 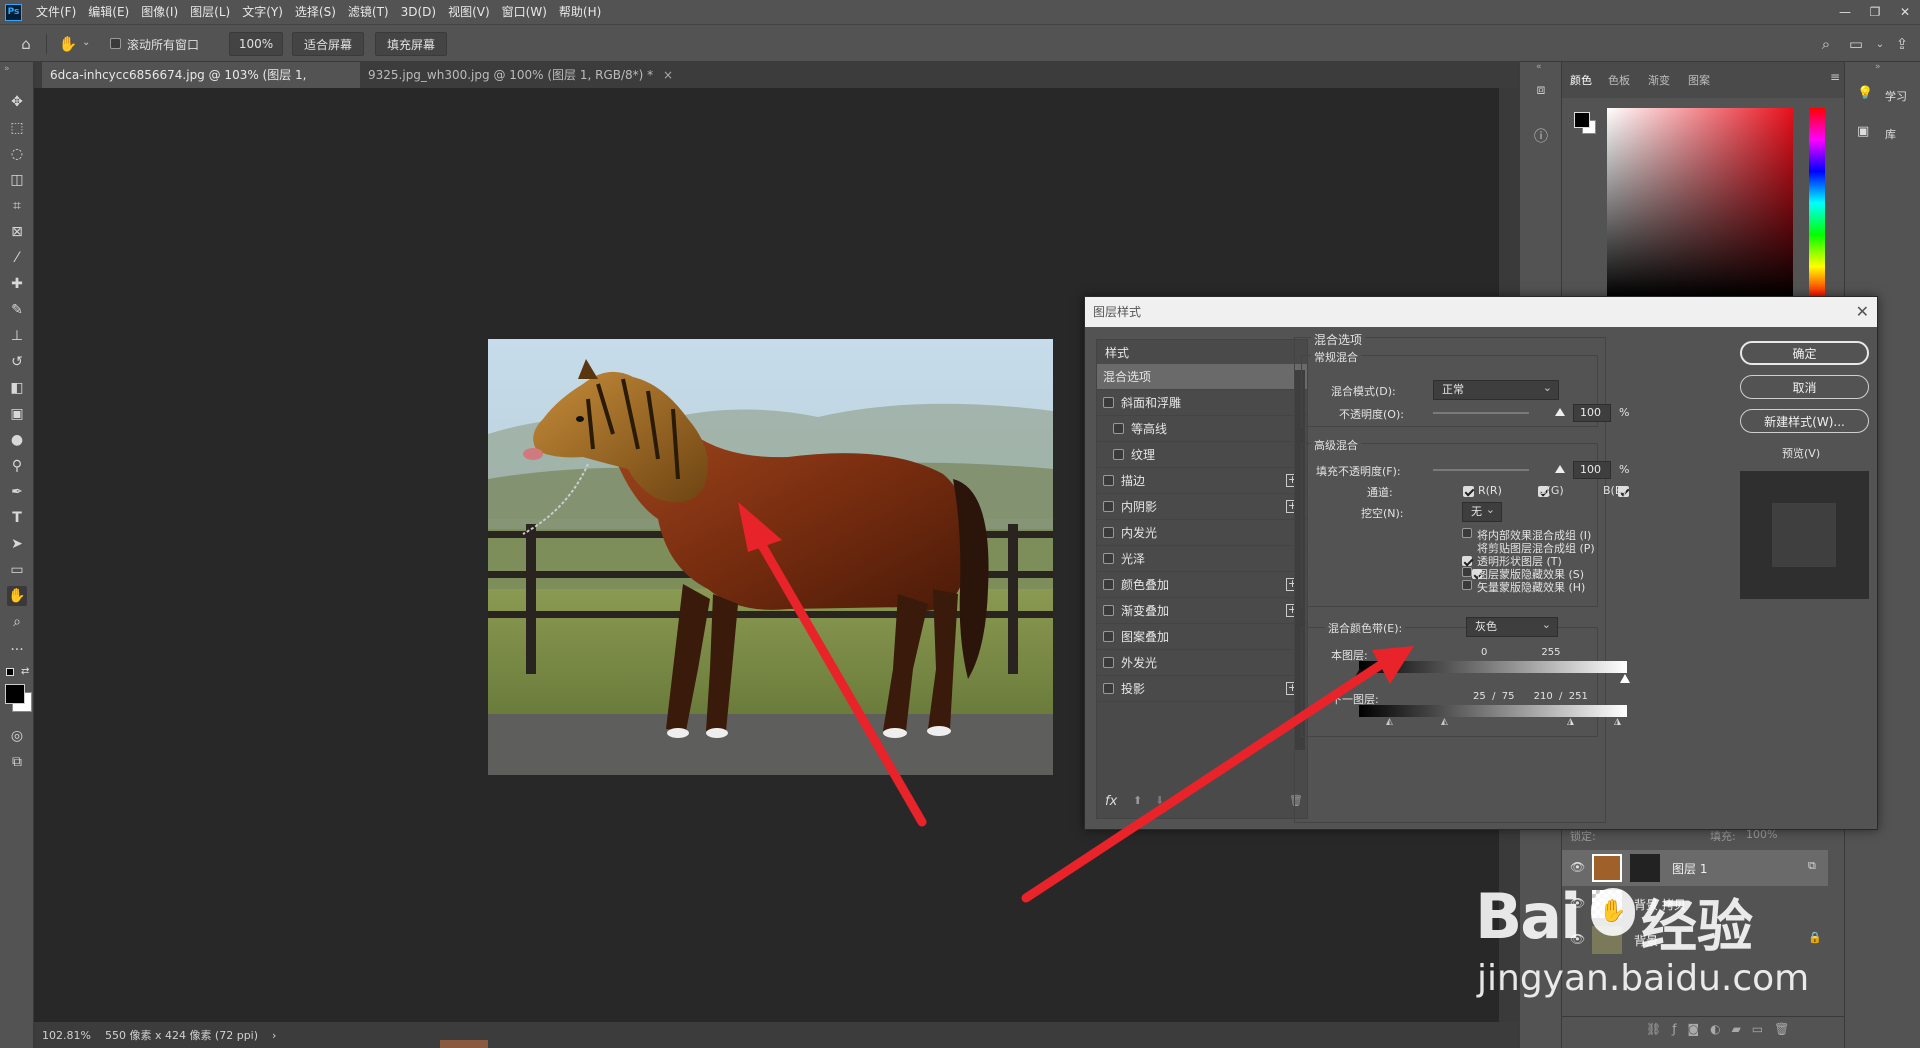 I want to click on watermark-brand-cn: 经验, so click(x=1697, y=927).